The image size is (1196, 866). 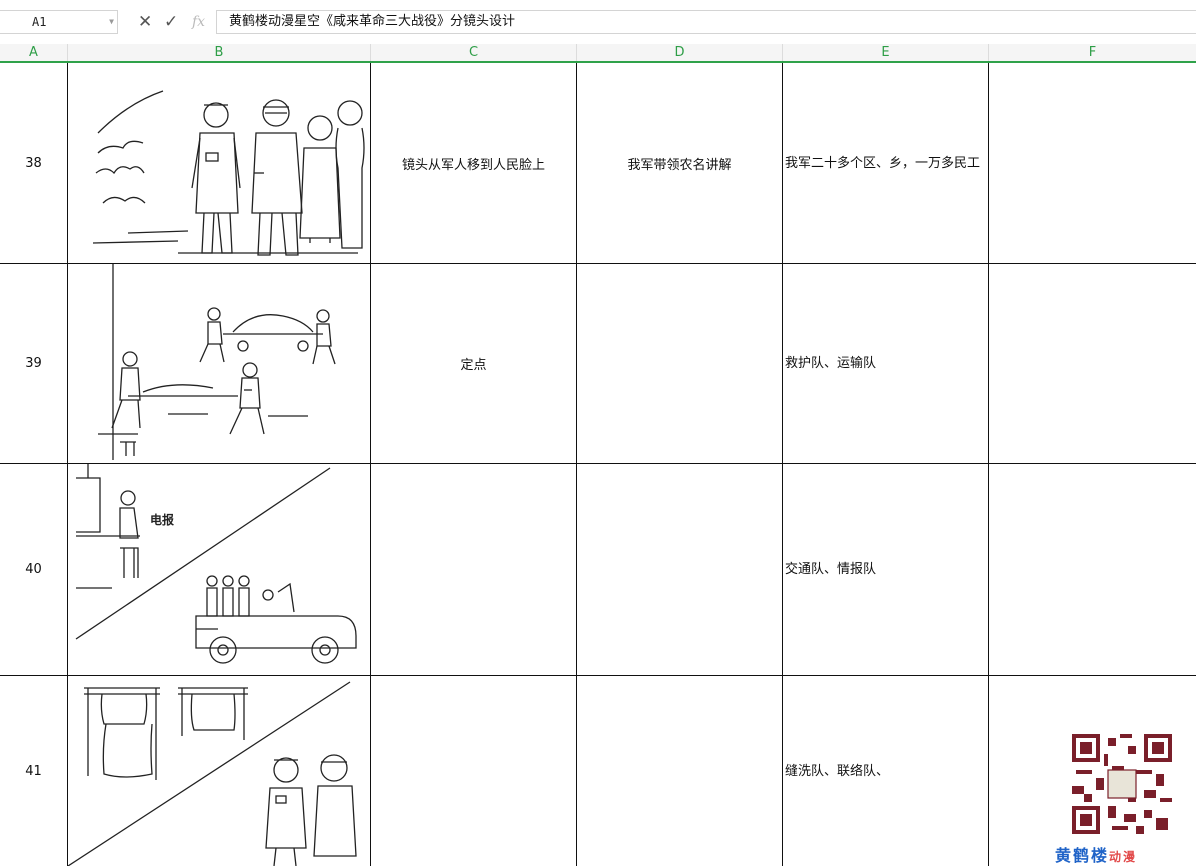 What do you see at coordinates (59, 22) in the screenshot?
I see `name-box: A1 ▼` at bounding box center [59, 22].